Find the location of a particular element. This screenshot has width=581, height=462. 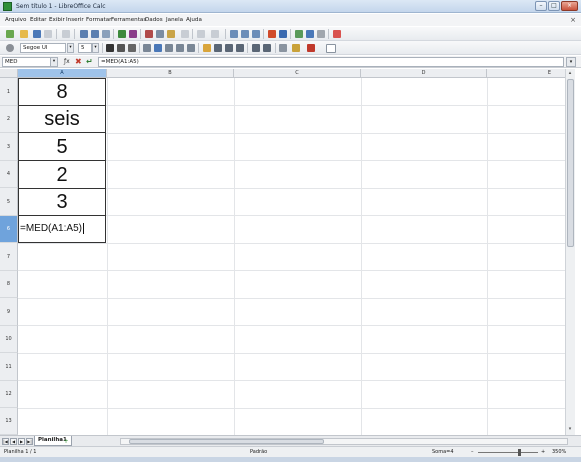

horizontal-scrollbar is located at coordinates (344, 441).